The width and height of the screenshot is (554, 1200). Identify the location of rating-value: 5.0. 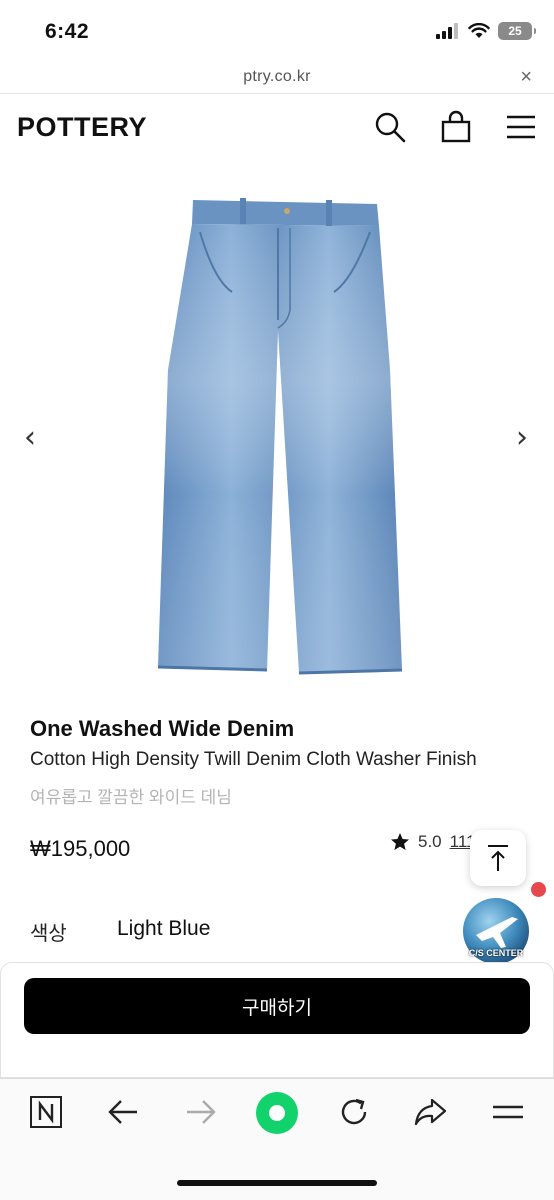
(430, 841).